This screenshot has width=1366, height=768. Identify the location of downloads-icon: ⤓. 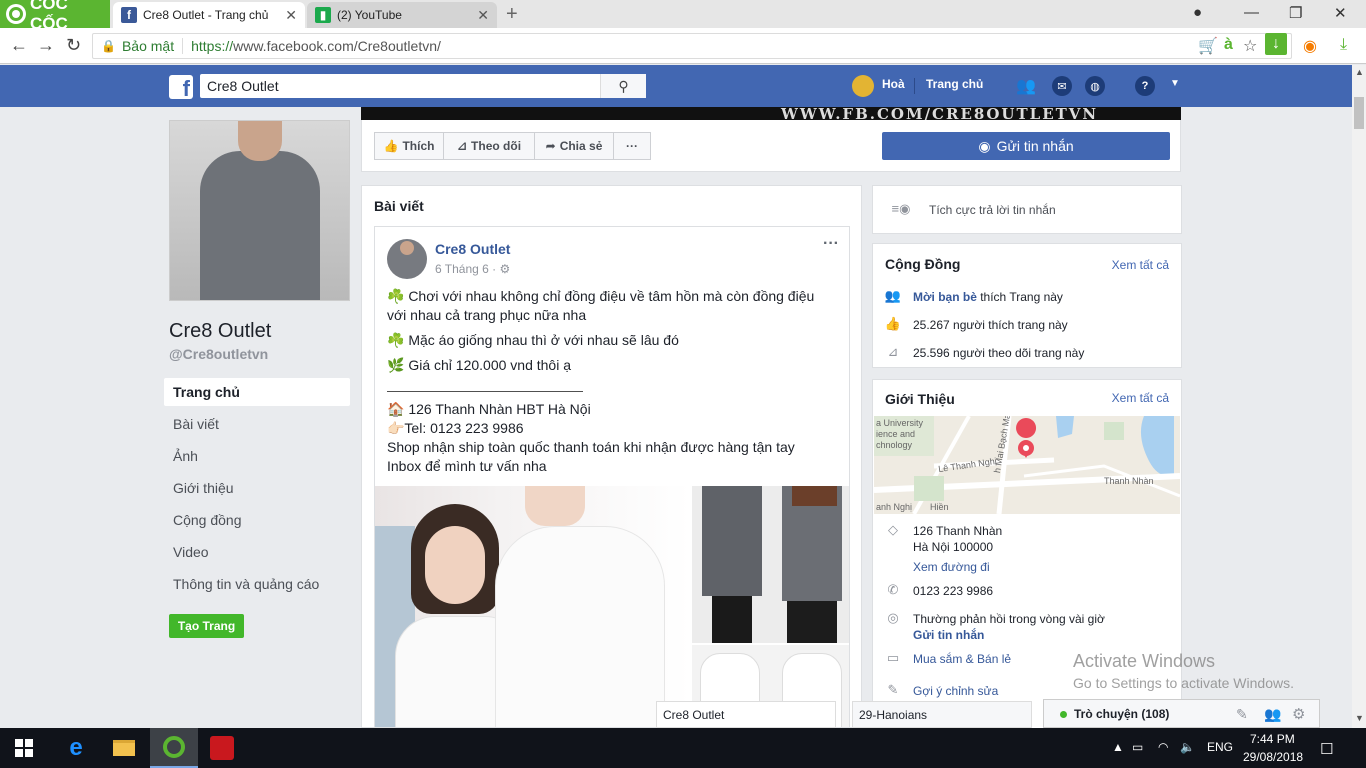
(1343, 45).